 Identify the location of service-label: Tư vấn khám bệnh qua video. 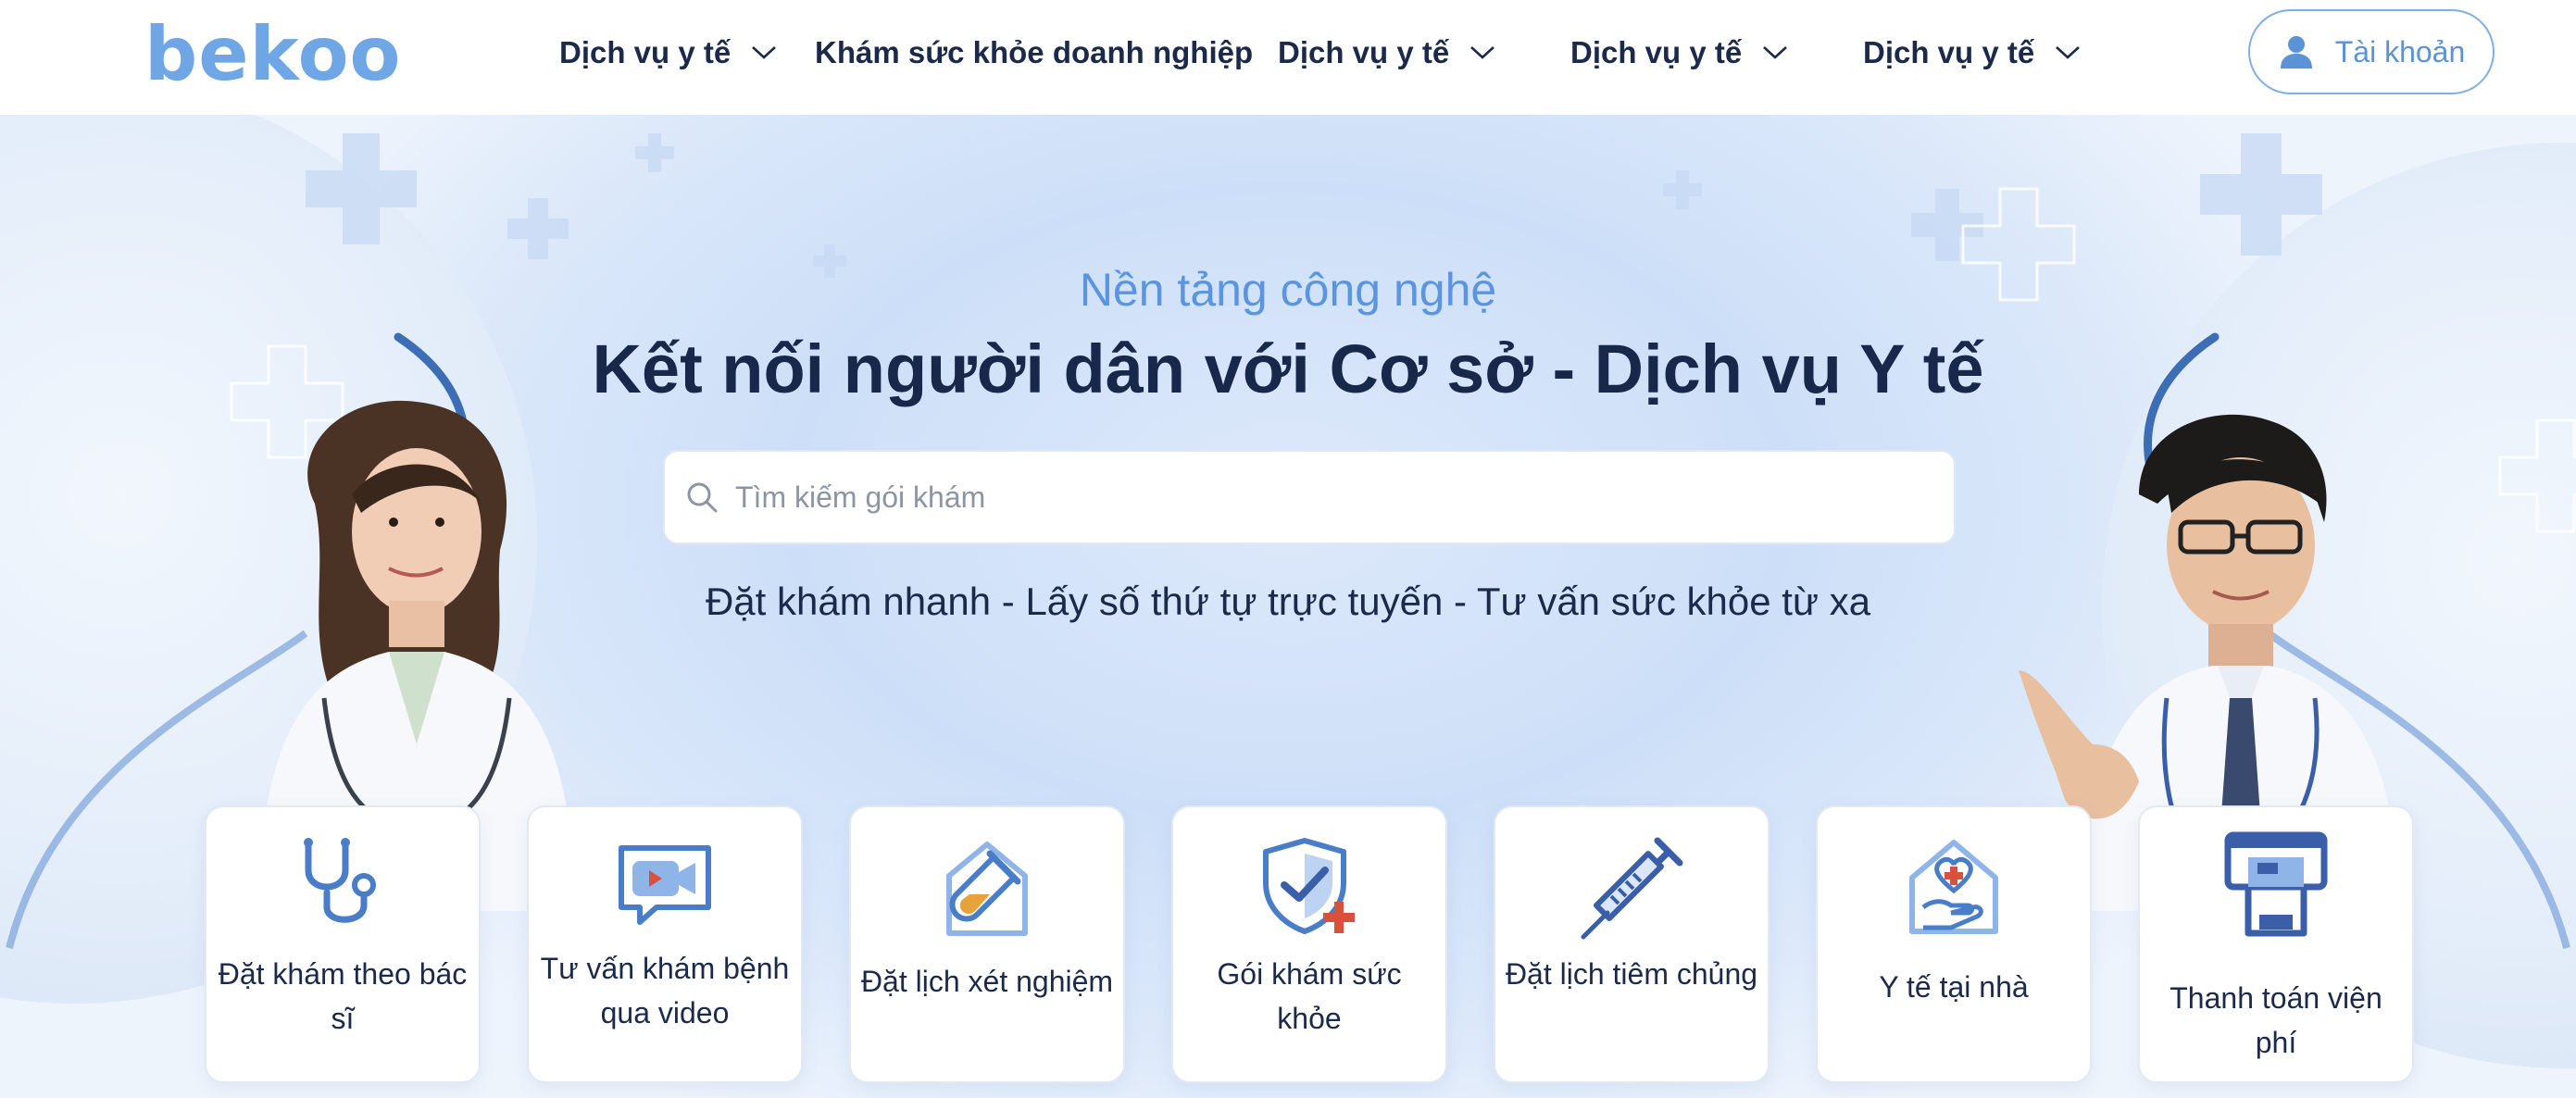
(665, 990).